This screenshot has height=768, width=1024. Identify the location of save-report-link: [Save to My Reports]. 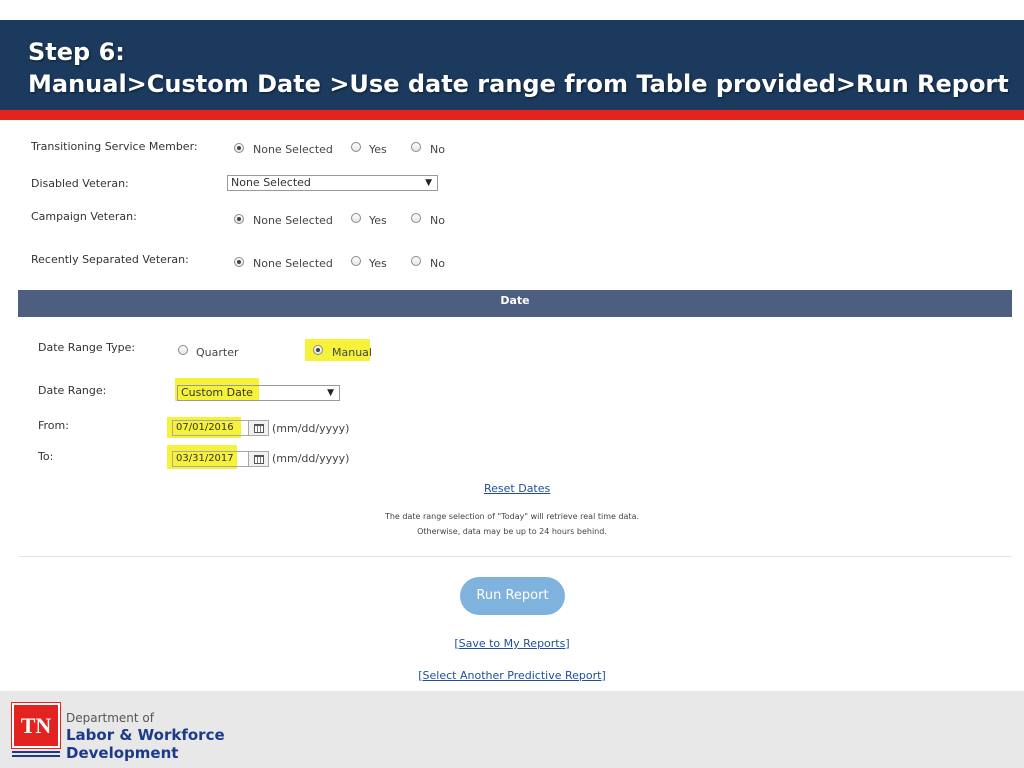
(512, 643).